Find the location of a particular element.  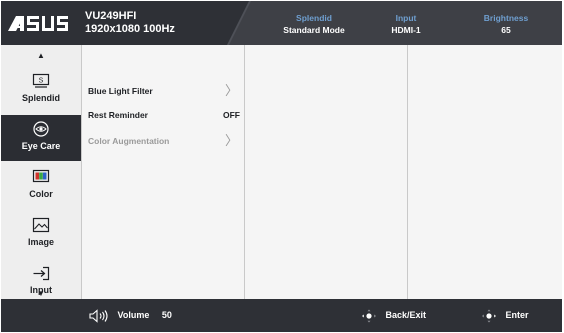

back-exit-hint: Back/Exit is located at coordinates (393, 315).